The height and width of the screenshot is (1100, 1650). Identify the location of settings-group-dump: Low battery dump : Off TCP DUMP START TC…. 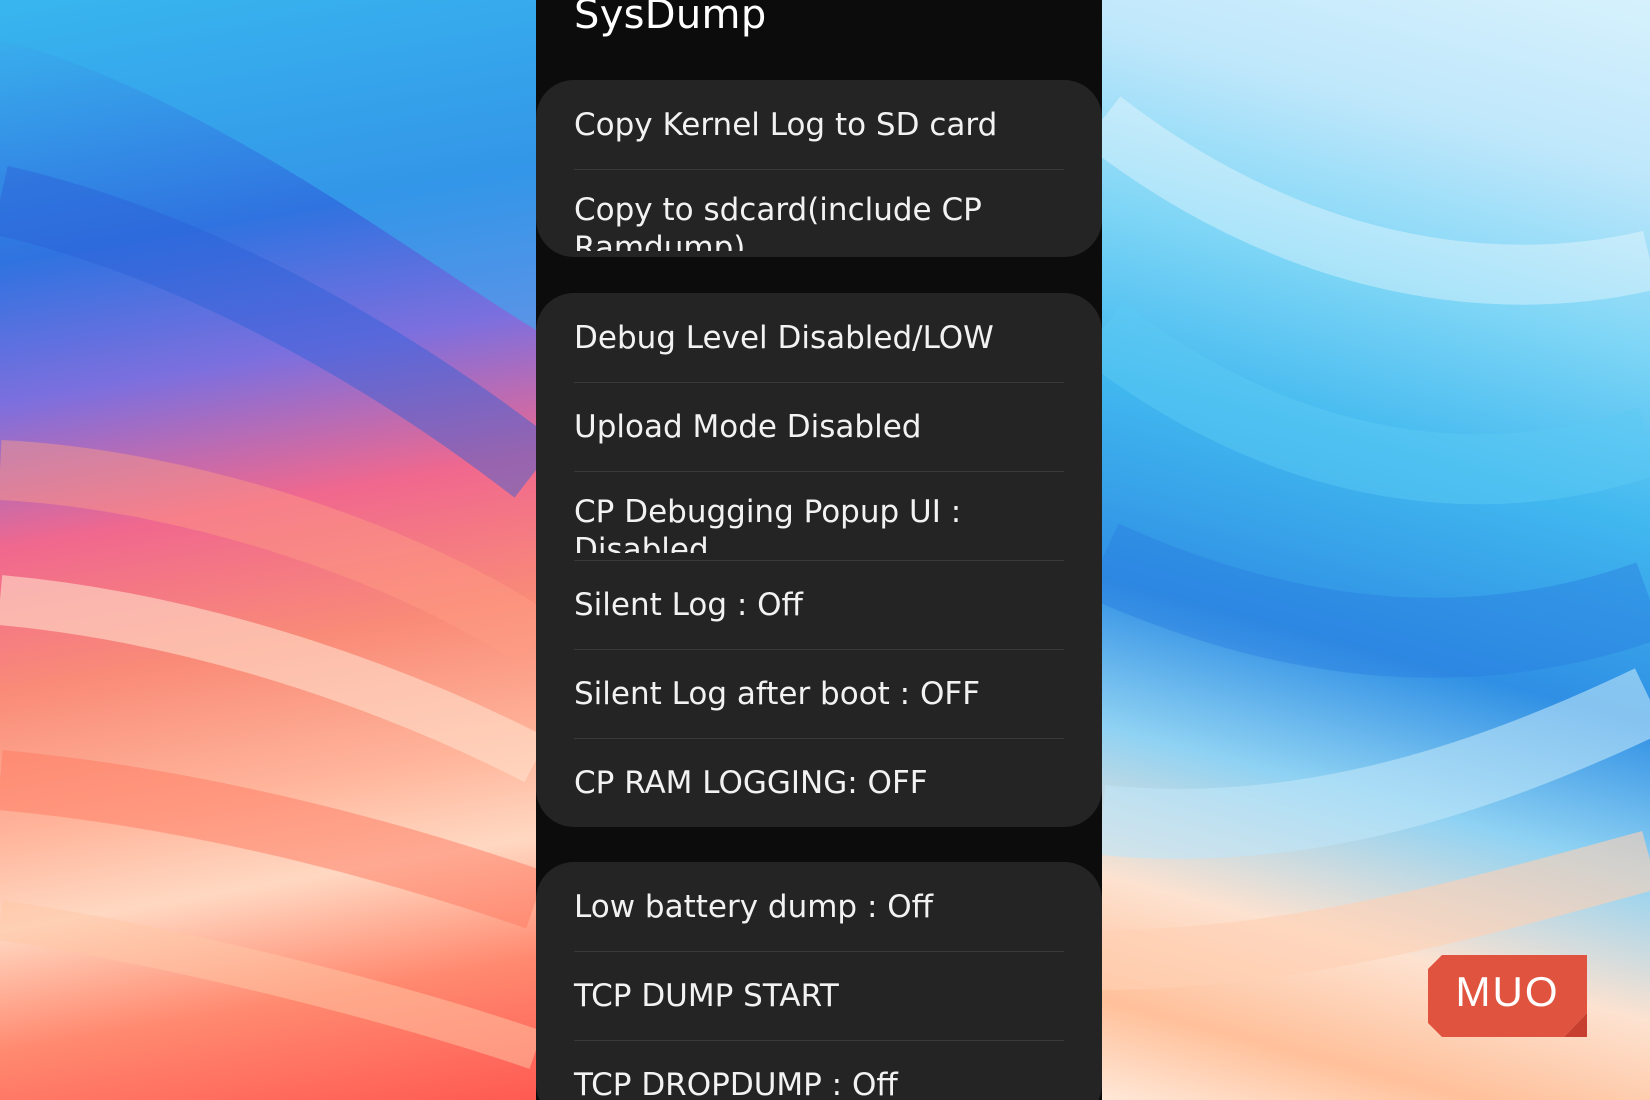
(819, 981).